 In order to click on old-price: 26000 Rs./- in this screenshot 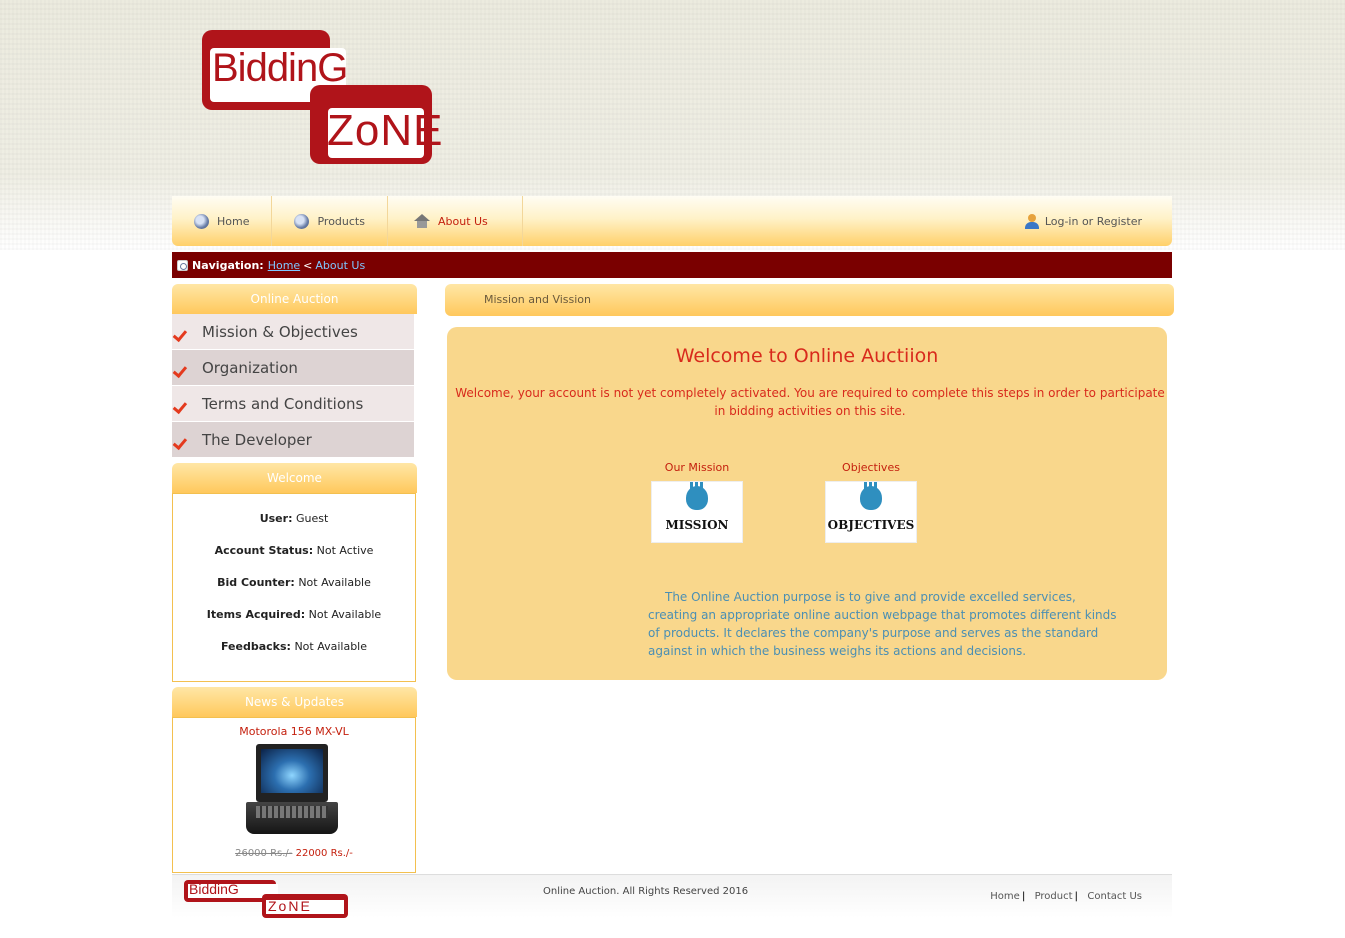, I will do `click(264, 853)`.